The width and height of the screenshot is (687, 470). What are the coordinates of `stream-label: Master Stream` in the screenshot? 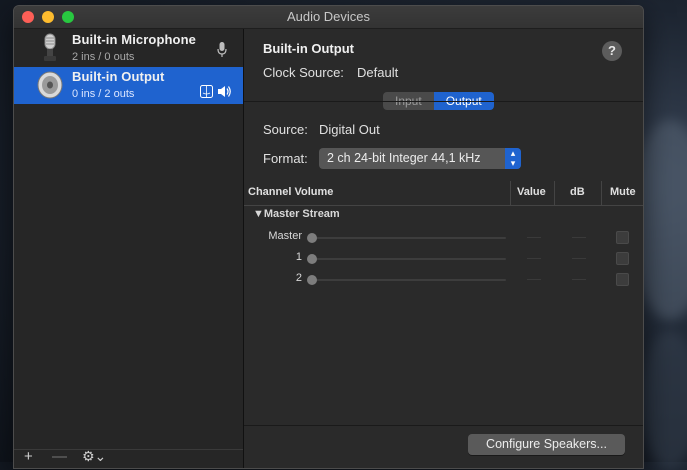 It's located at (301, 214).